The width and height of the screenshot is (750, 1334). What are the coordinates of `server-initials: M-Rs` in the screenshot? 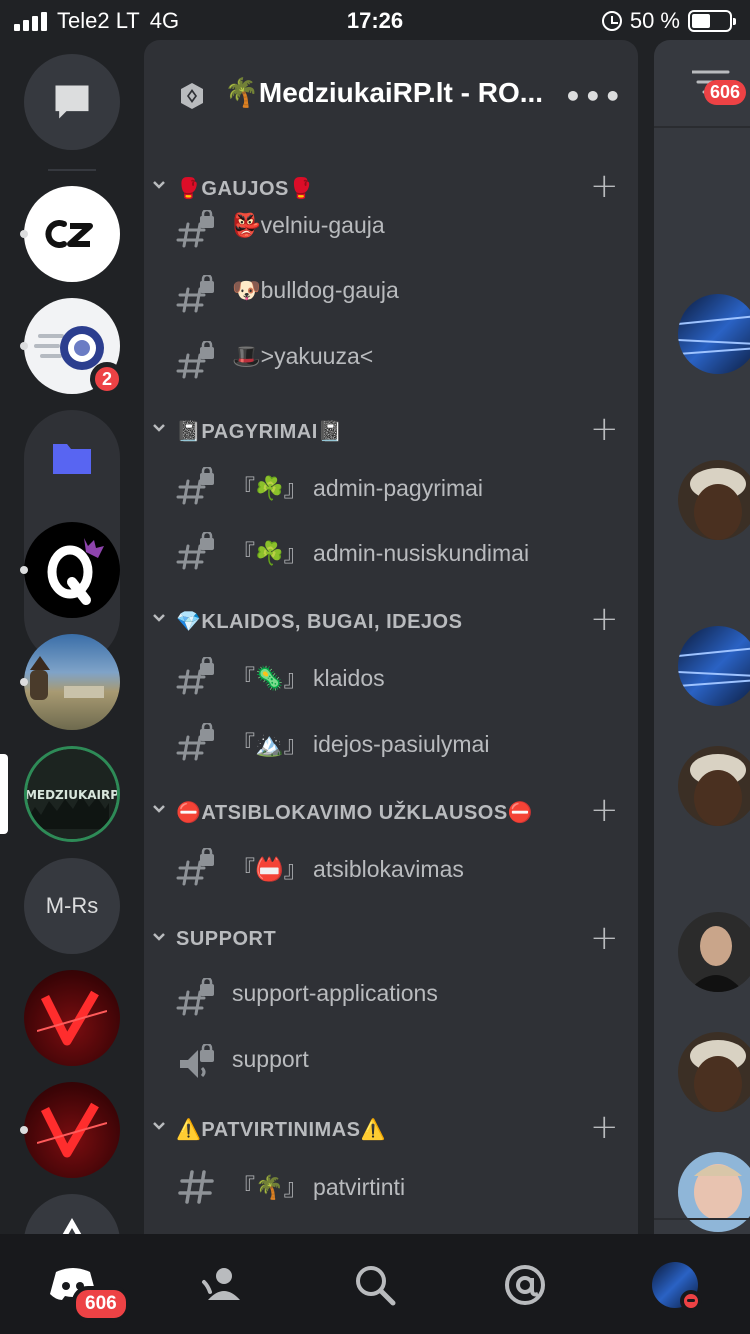 It's located at (72, 905).